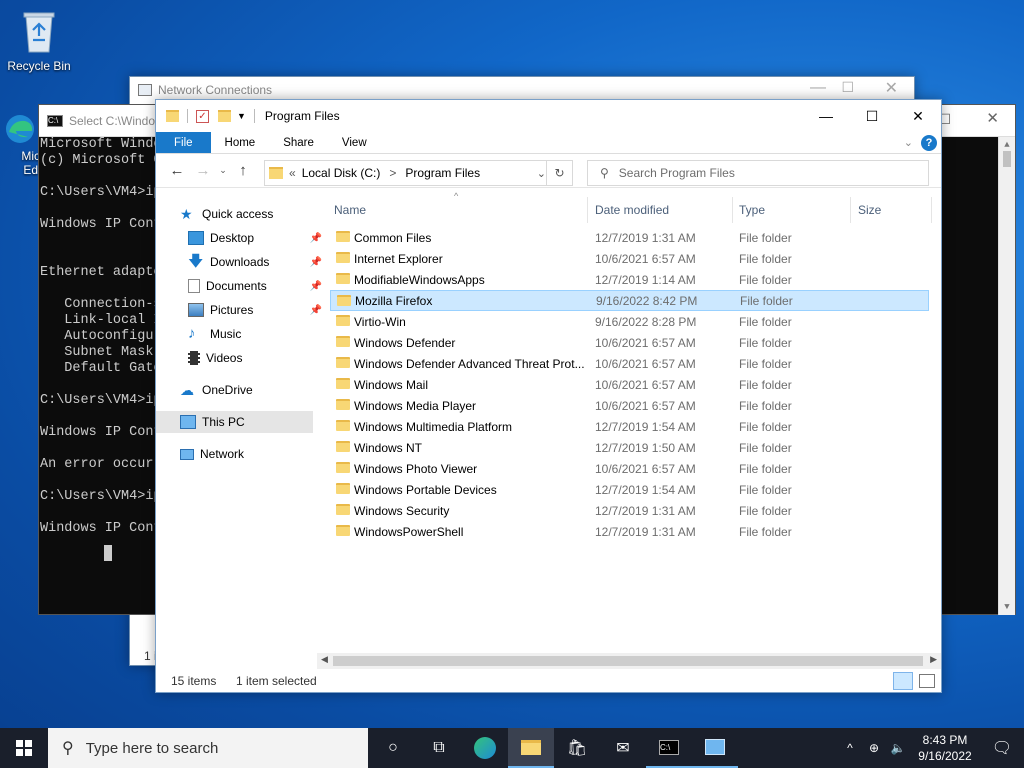 The width and height of the screenshot is (1024, 768). What do you see at coordinates (548, 116) in the screenshot?
I see `explorer-title-bar: ✓ ▼ Program Files — ☐ ✕` at bounding box center [548, 116].